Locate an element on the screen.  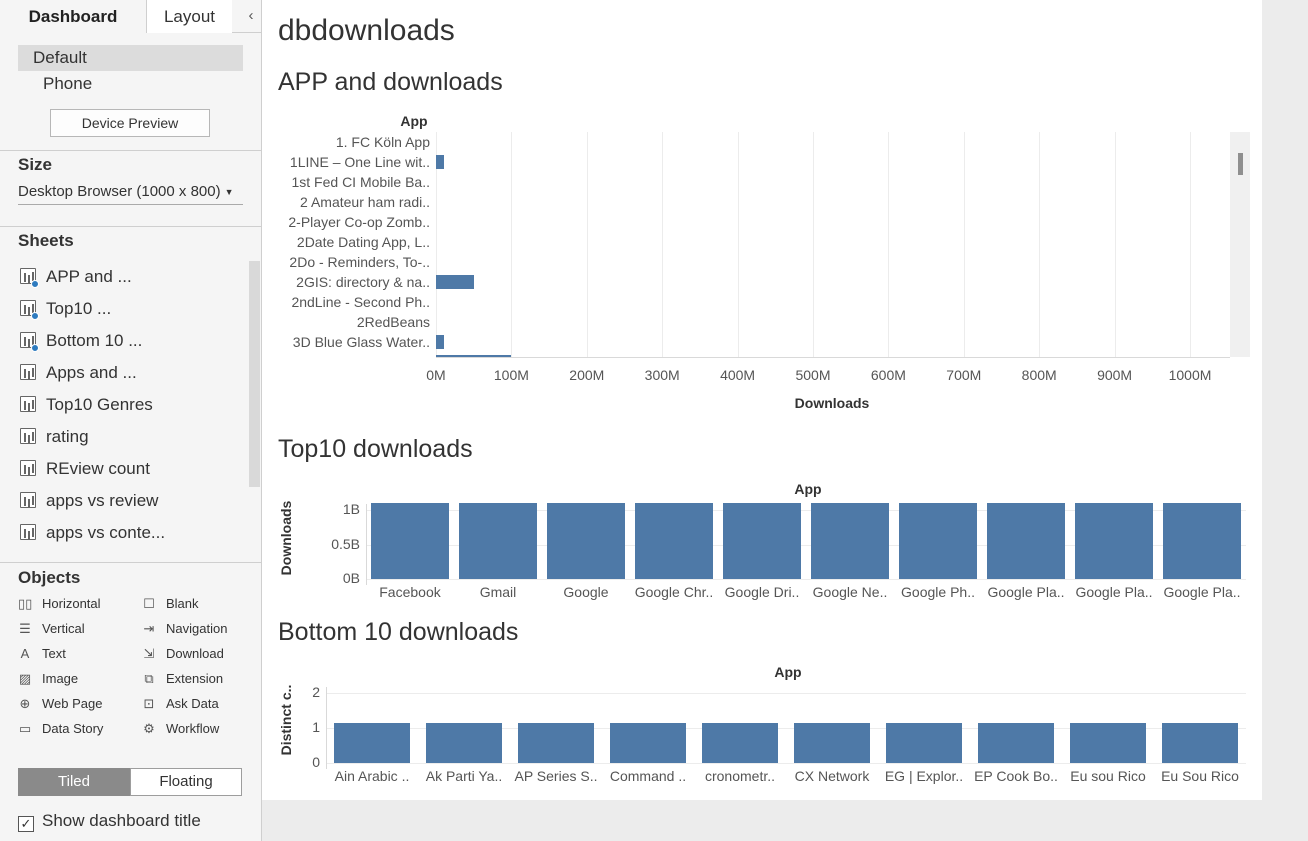
x-tick-label: Eu sou Rico is located at coordinates (1108, 776).